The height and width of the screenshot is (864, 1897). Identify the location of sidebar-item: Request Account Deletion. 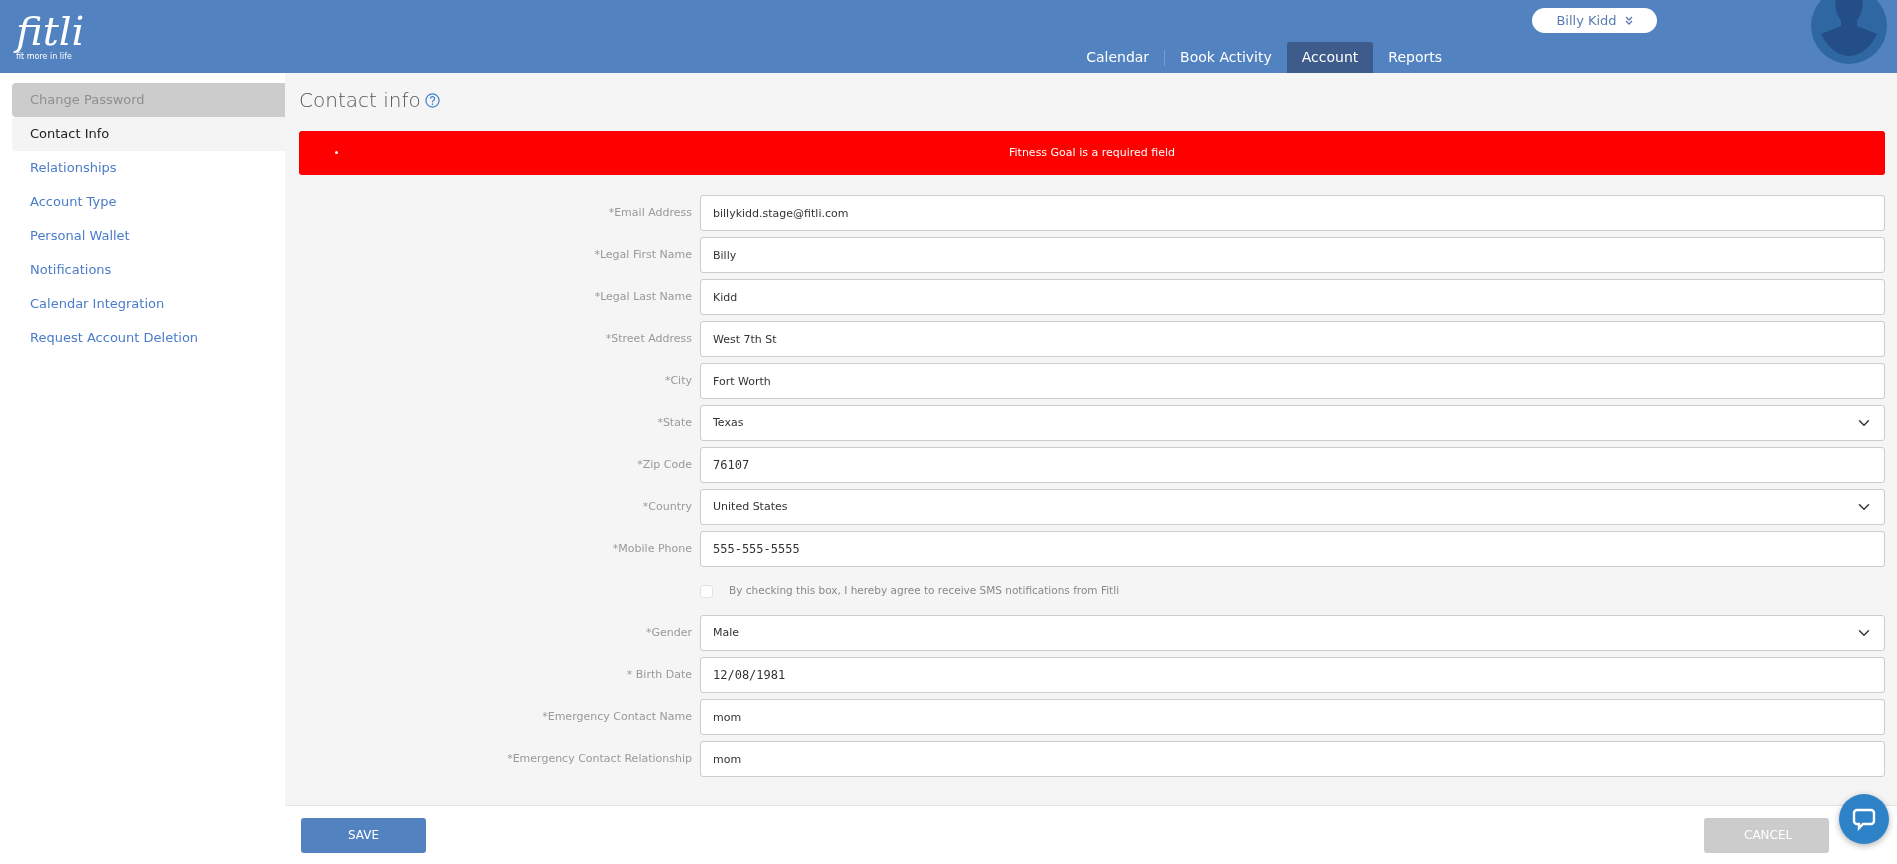
(148, 338).